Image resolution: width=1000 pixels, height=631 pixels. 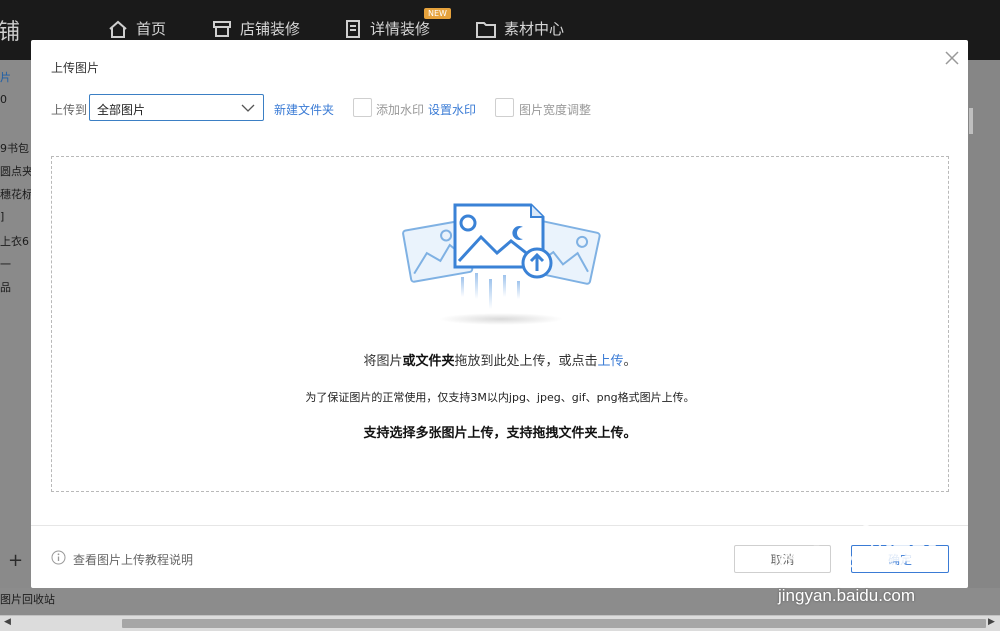 What do you see at coordinates (437, 13) in the screenshot?
I see `new-badge: NEW` at bounding box center [437, 13].